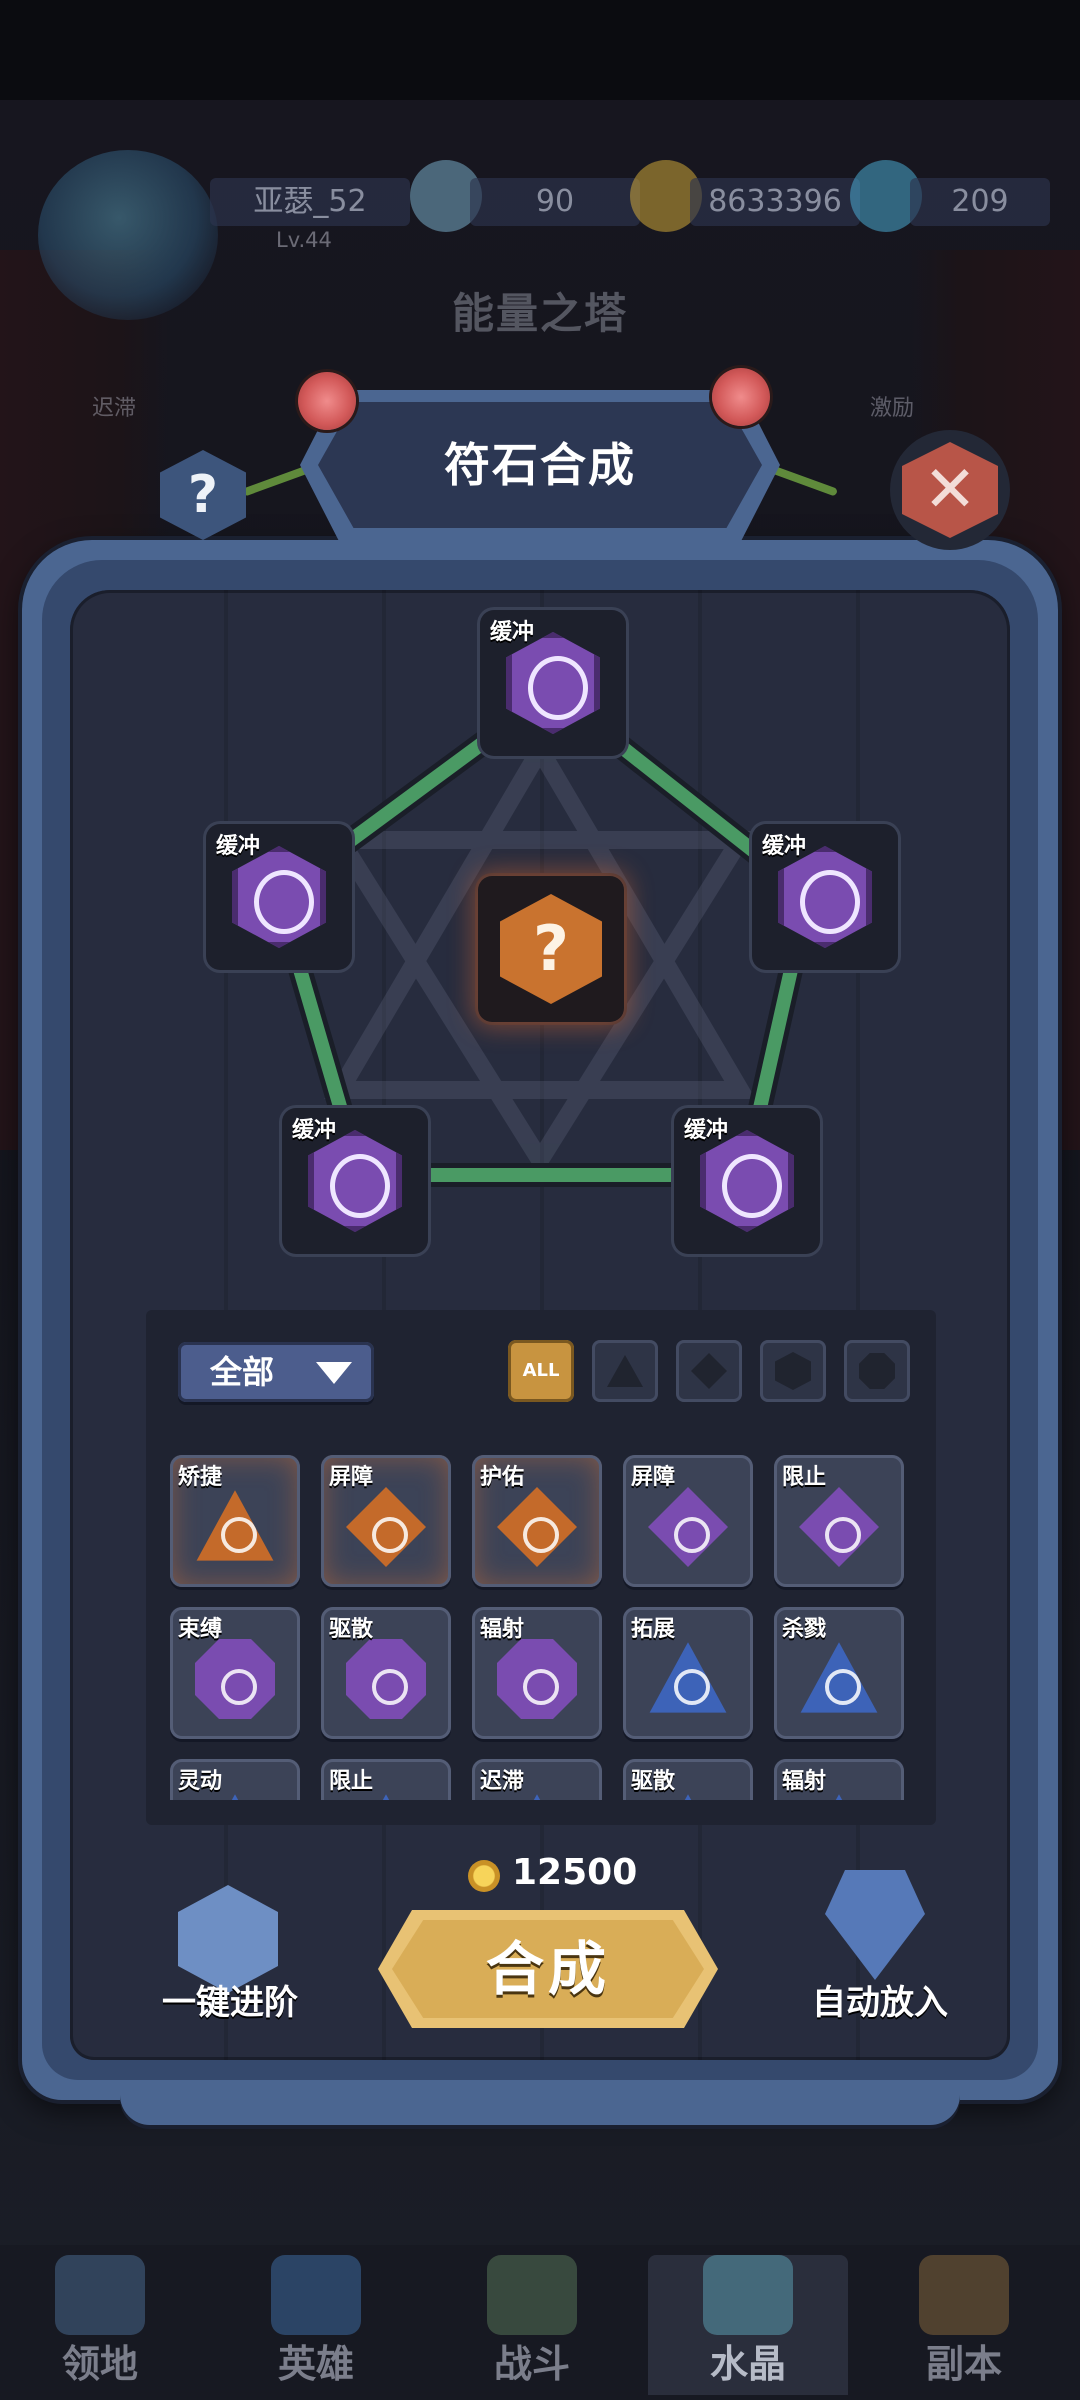  Describe the element at coordinates (310, 202) in the screenshot. I see `player-name: 亚瑟_52` at that location.